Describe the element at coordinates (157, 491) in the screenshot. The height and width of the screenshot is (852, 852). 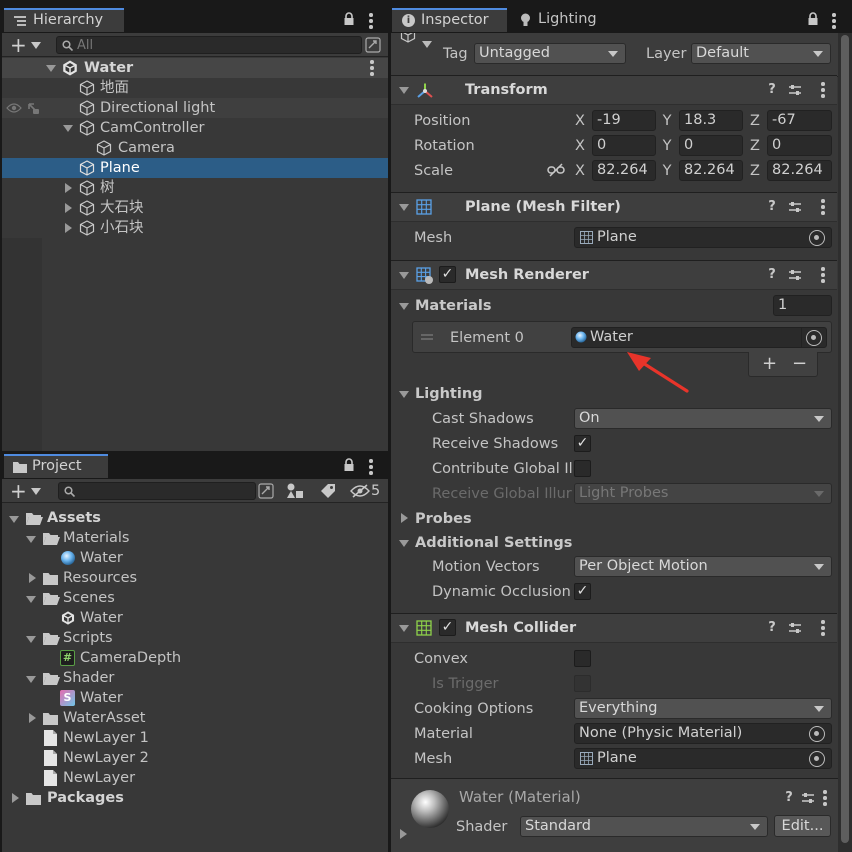
I see `project-search-input` at that location.